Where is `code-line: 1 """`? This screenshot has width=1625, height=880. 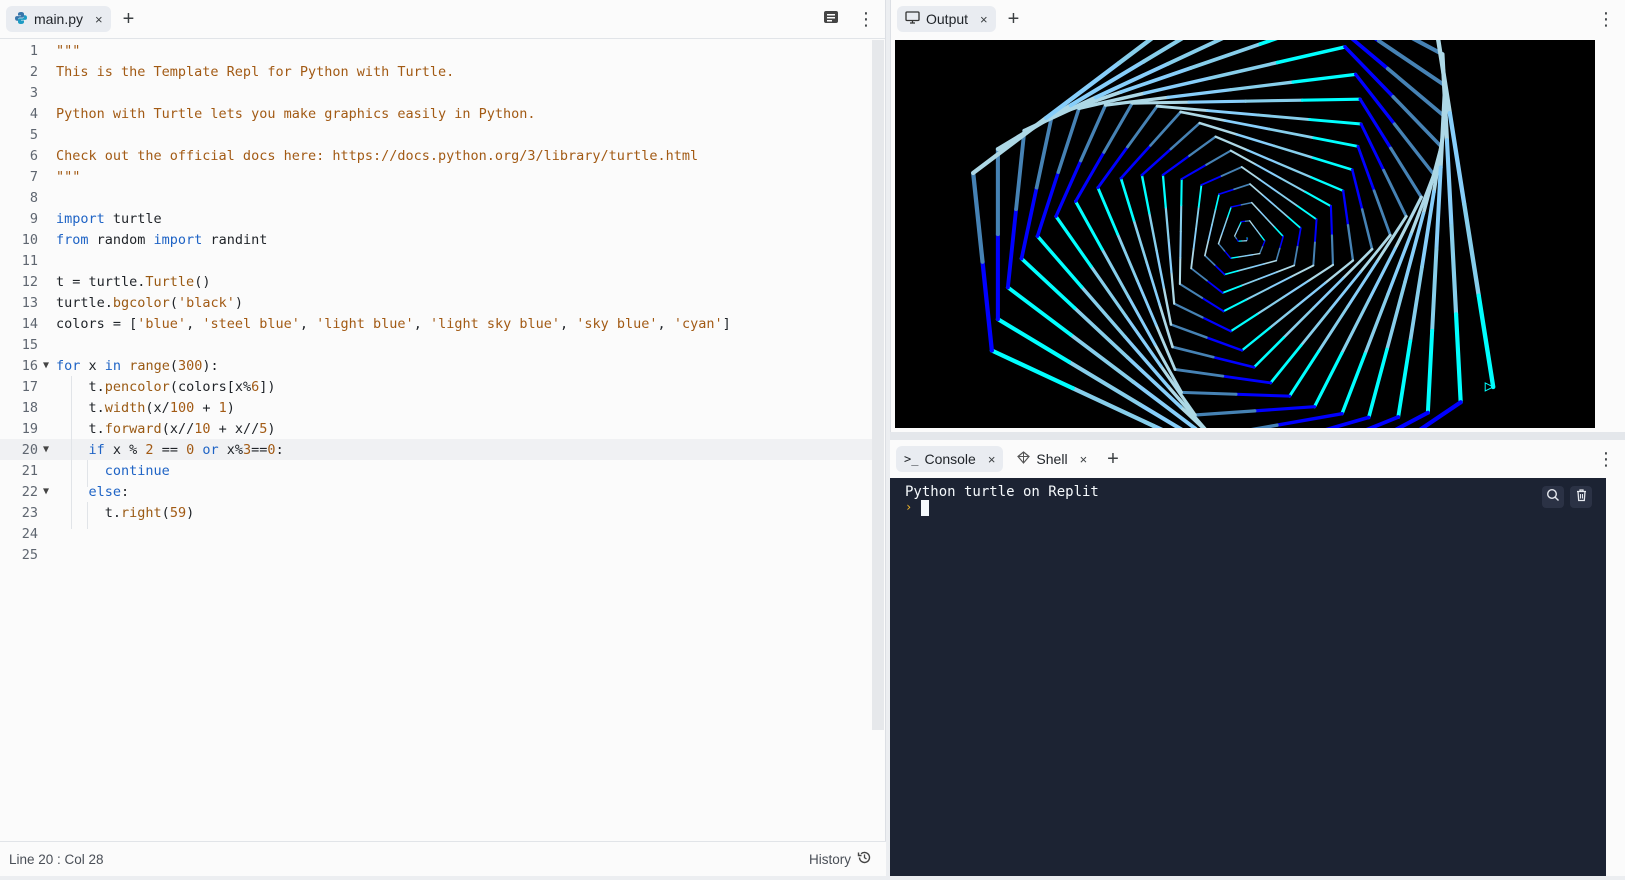
code-line: 1 """ is located at coordinates (436, 50).